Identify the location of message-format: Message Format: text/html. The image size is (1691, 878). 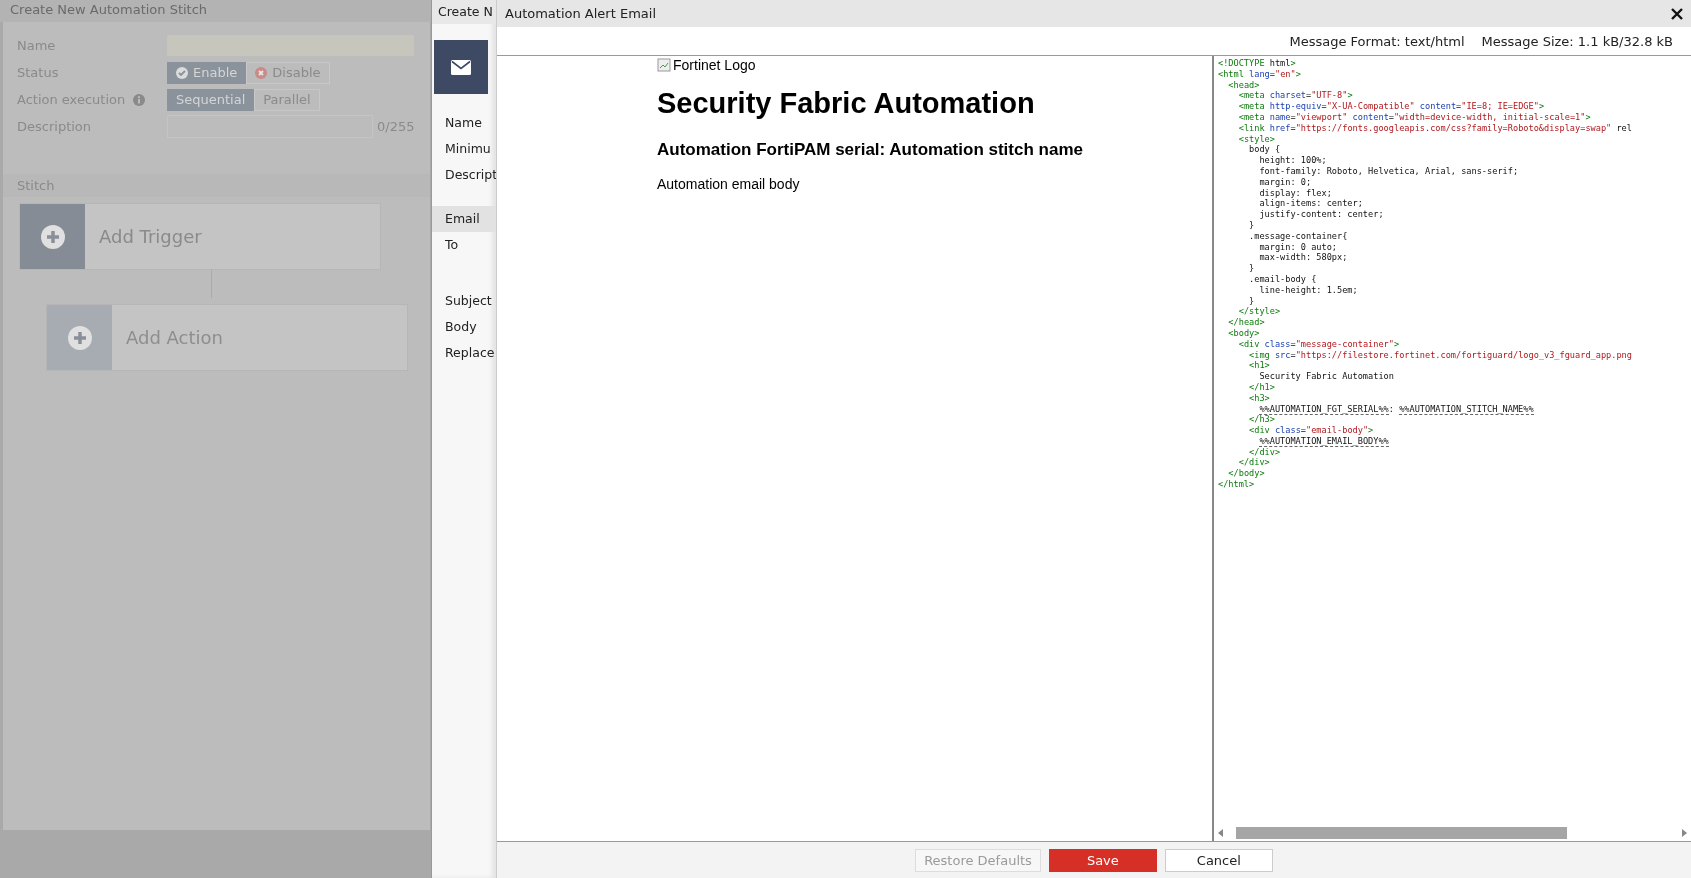
(1377, 41).